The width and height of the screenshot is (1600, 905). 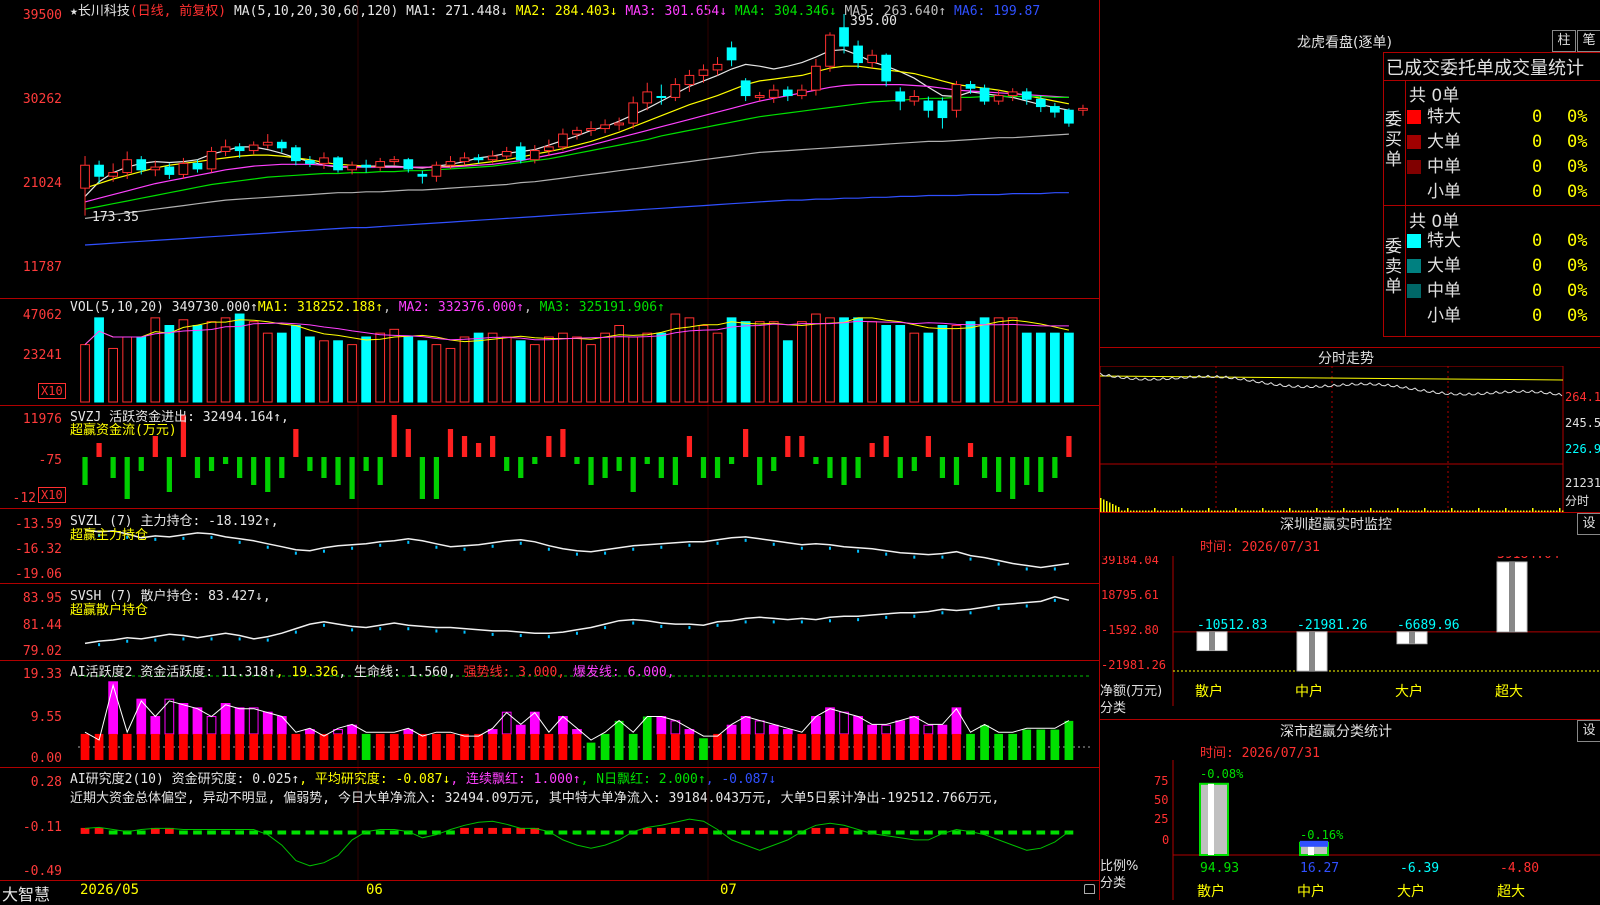 What do you see at coordinates (1113, 708) in the screenshot?
I see `monitor-unit2: 分类` at bounding box center [1113, 708].